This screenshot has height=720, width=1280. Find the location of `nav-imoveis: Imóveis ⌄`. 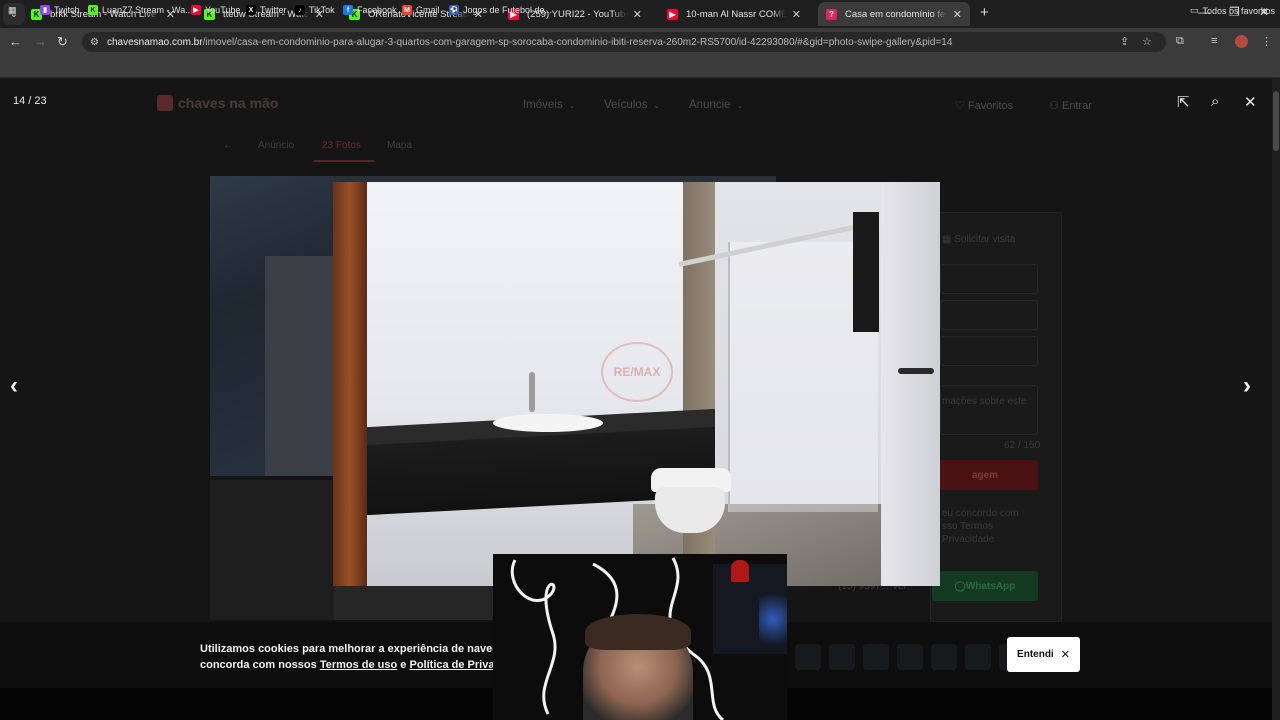

nav-imoveis: Imóveis ⌄ is located at coordinates (549, 105).